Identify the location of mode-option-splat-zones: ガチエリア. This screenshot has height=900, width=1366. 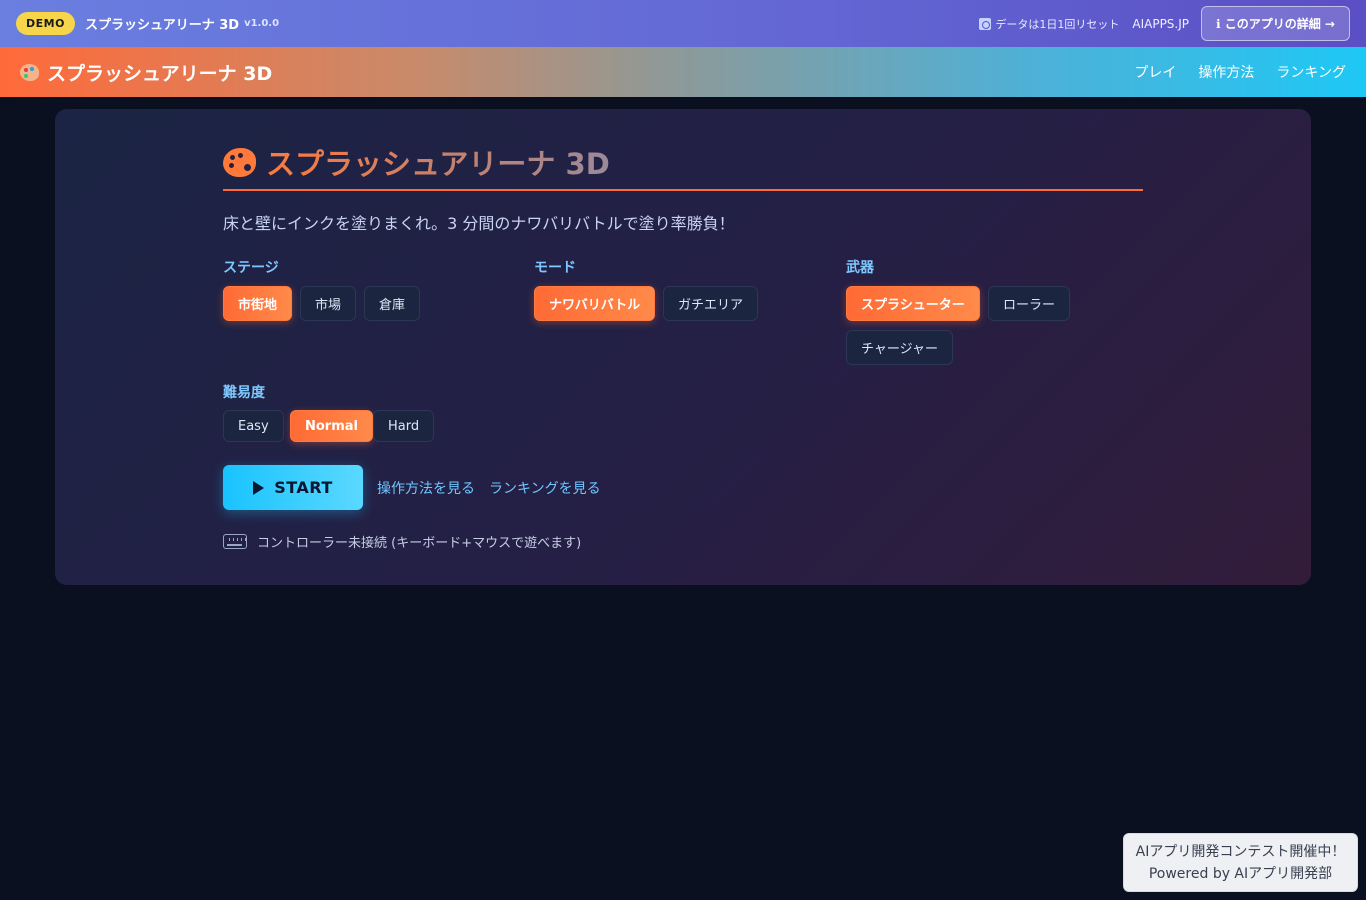
(711, 303).